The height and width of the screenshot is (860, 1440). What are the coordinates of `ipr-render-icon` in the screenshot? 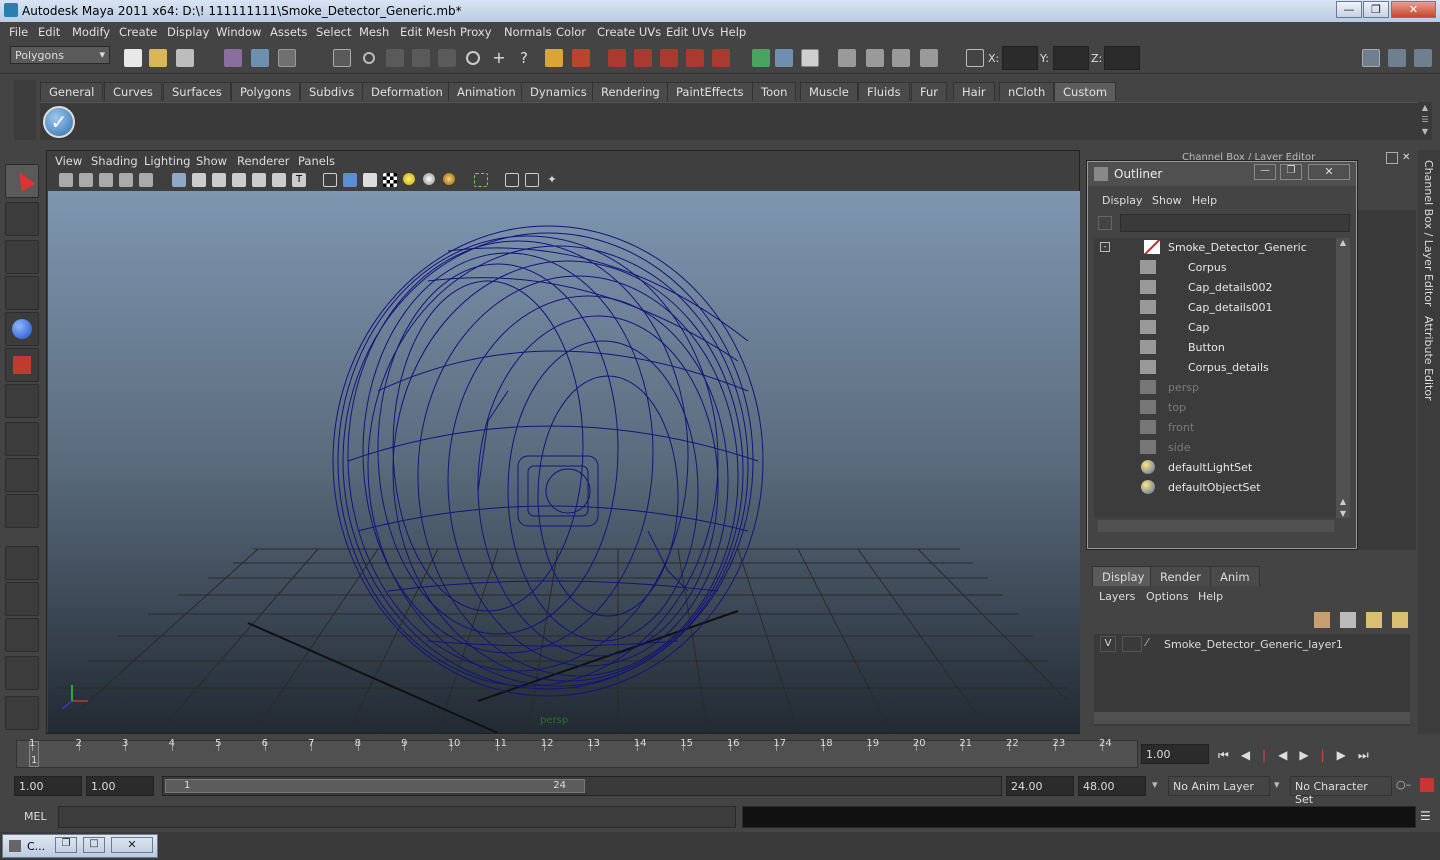 It's located at (901, 58).